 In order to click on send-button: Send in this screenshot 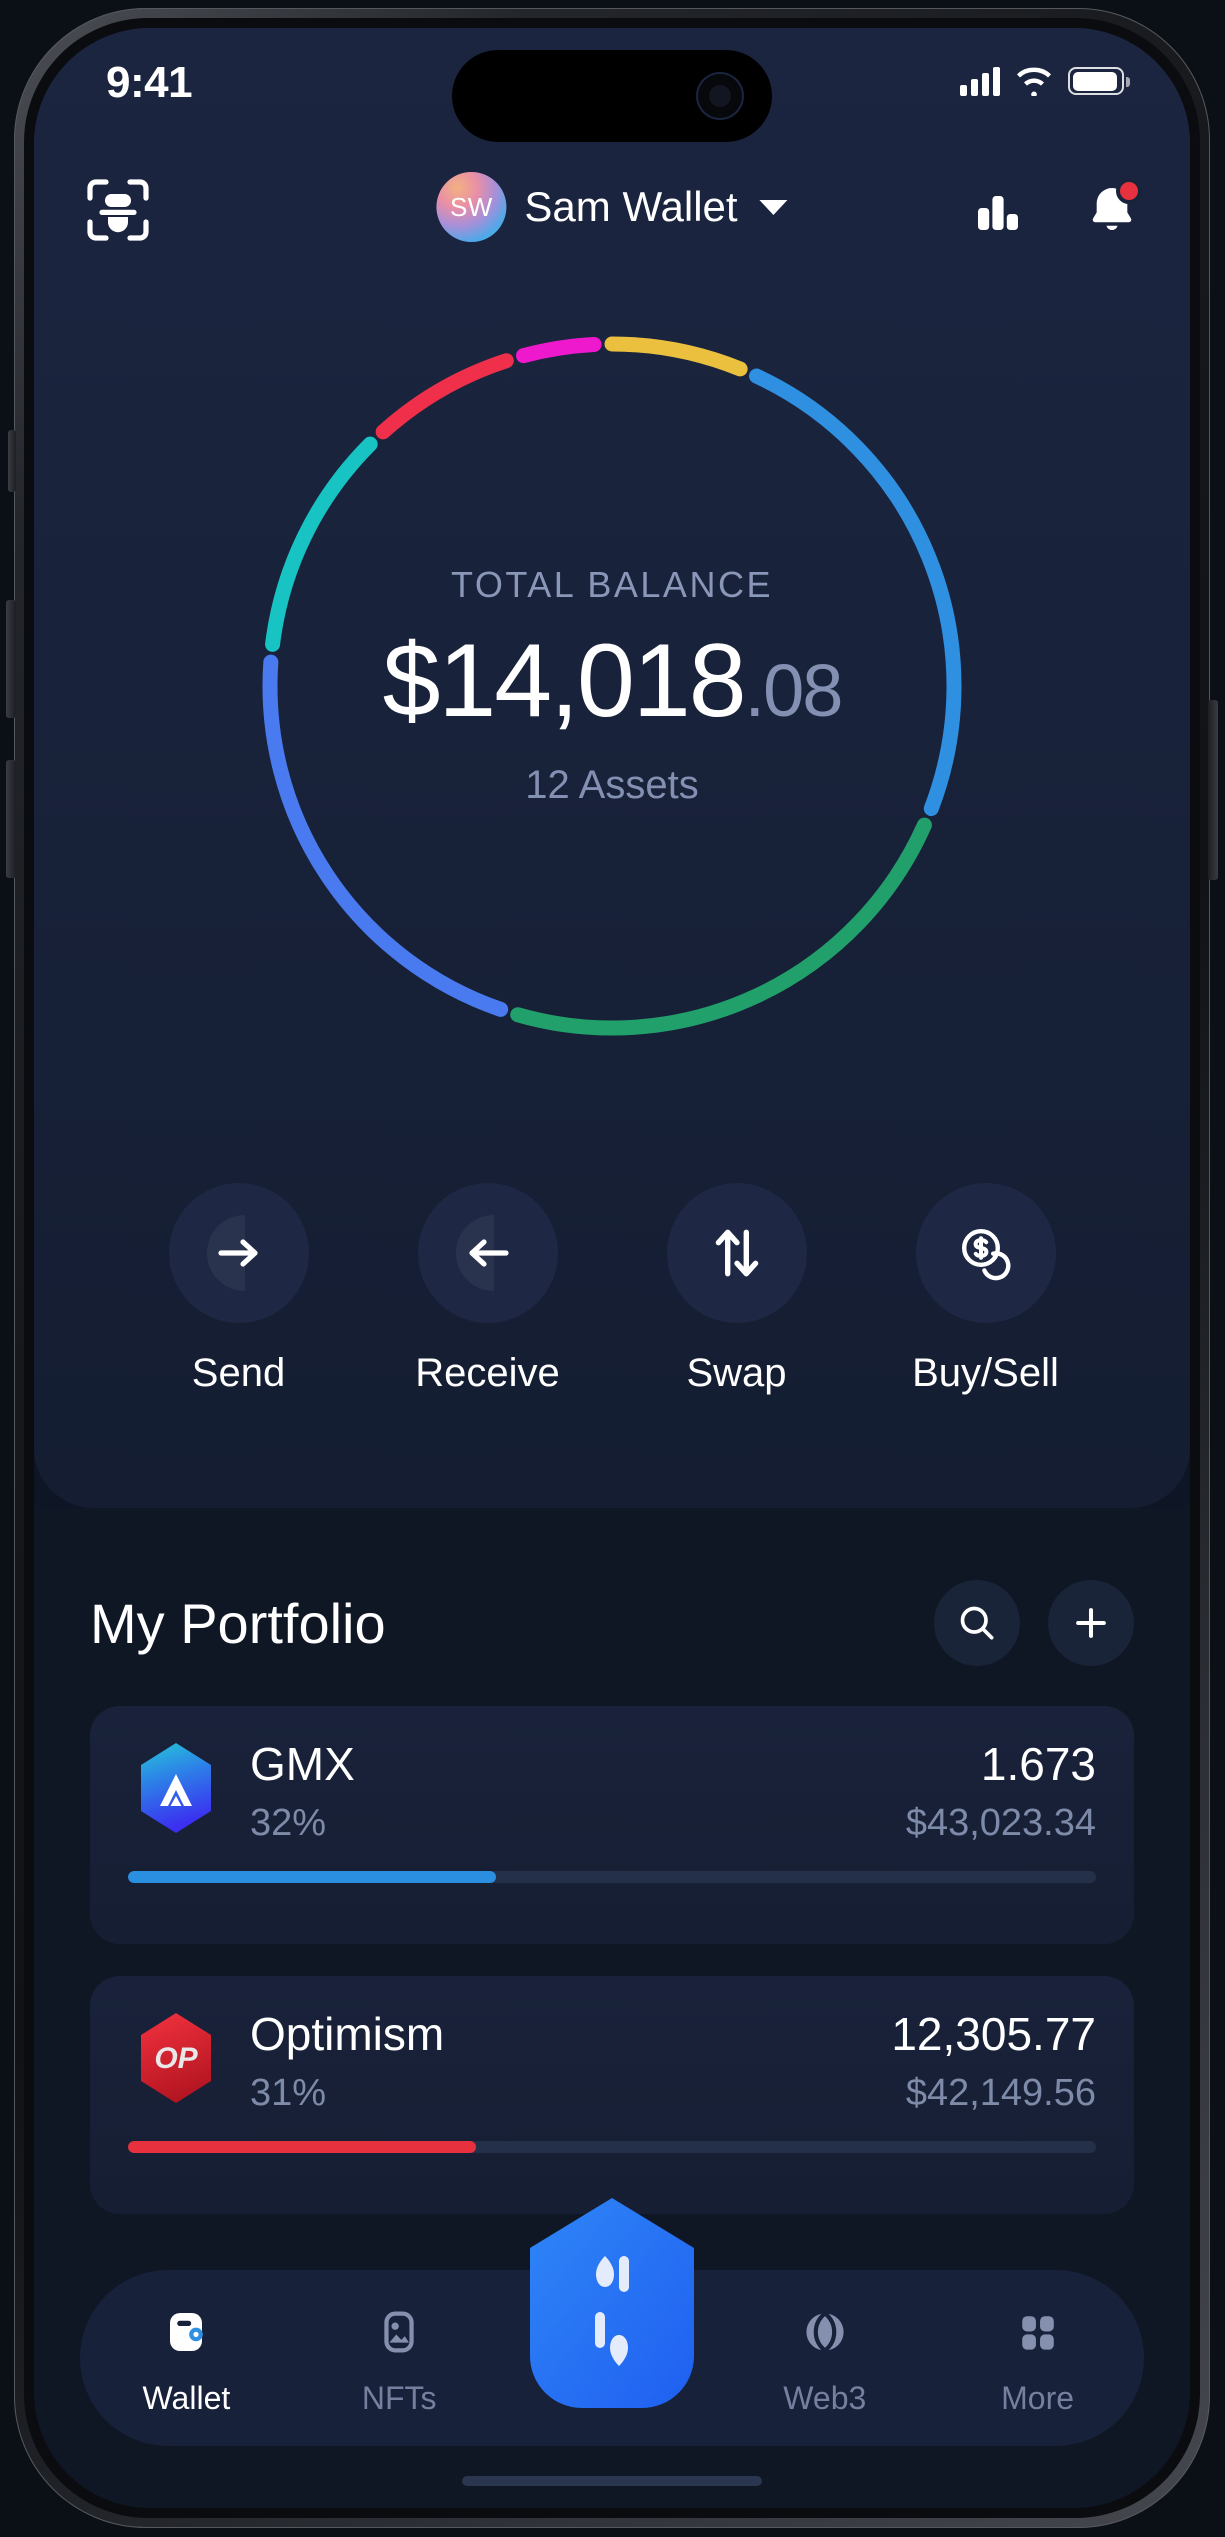, I will do `click(239, 1289)`.